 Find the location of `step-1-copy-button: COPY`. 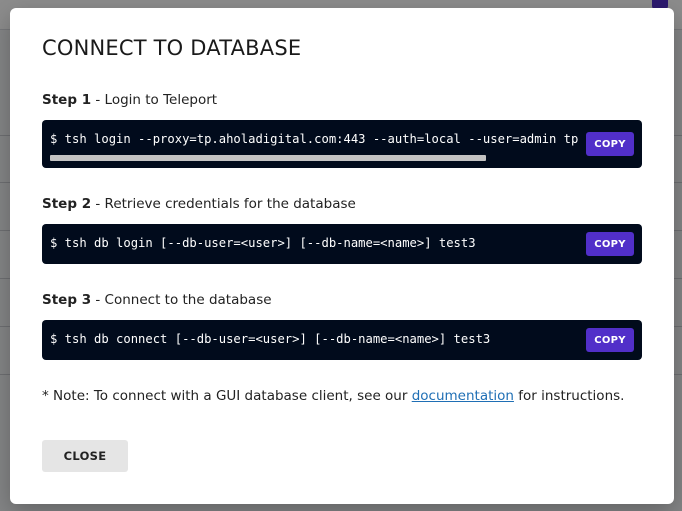

step-1-copy-button: COPY is located at coordinates (610, 144).